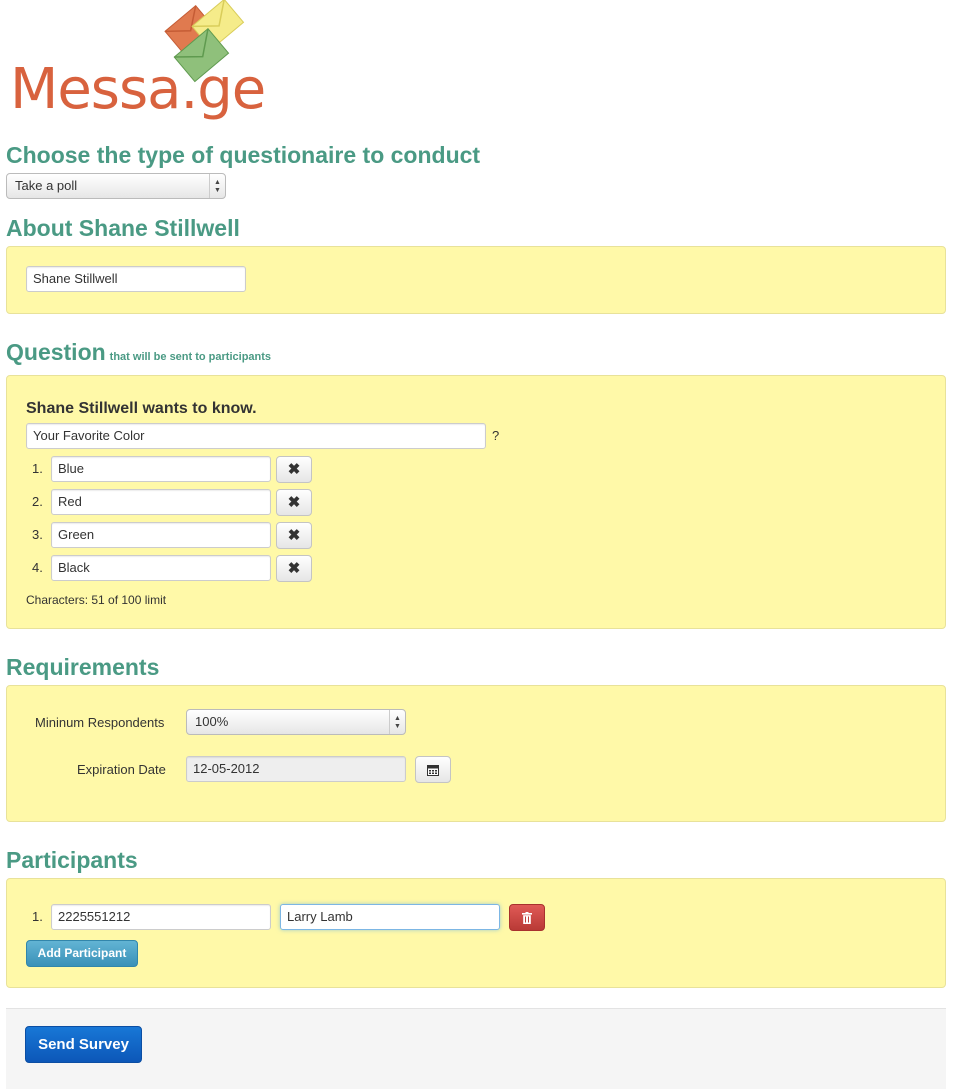  What do you see at coordinates (190, 357) in the screenshot?
I see `question-subheading: that will be sent to participants` at bounding box center [190, 357].